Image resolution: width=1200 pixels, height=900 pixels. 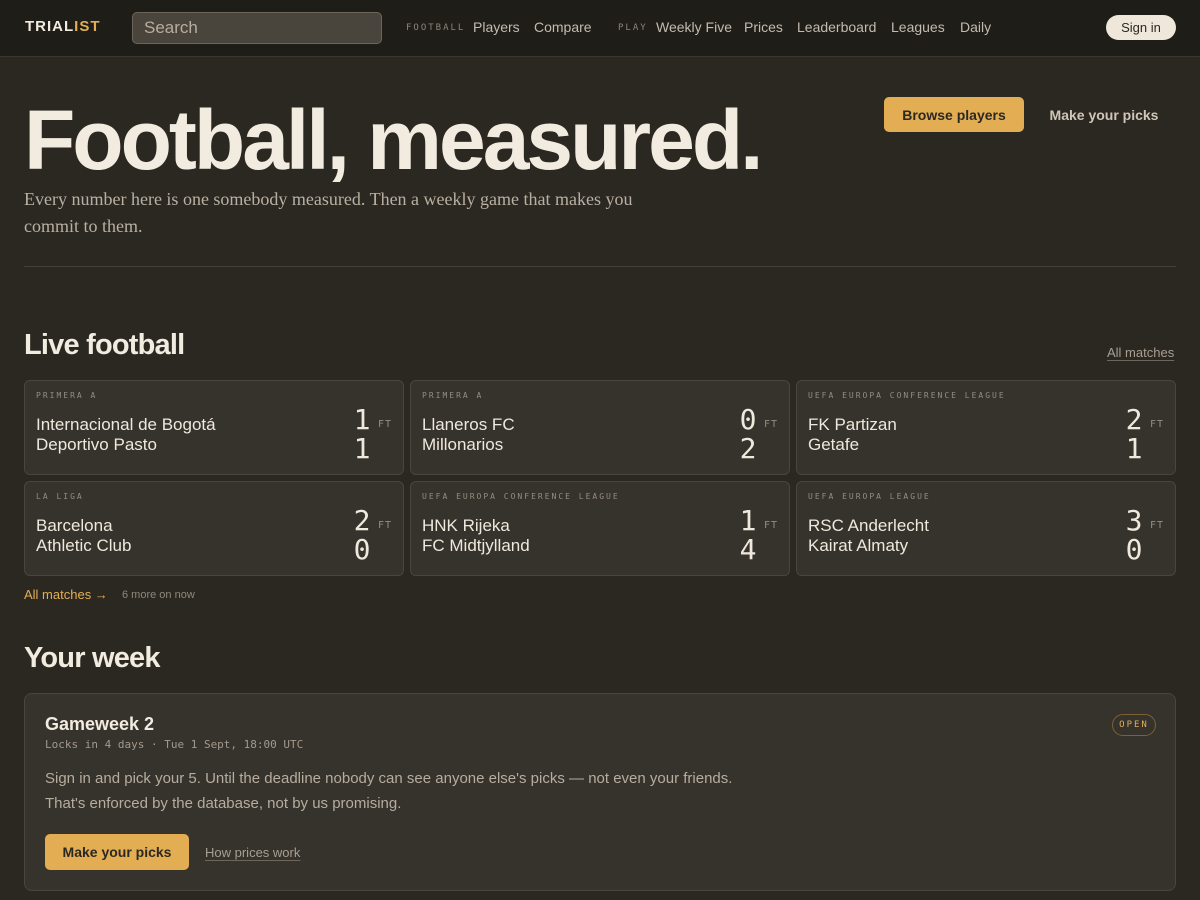 I want to click on all-matches-link-bottom: All matches →, so click(x=66, y=594).